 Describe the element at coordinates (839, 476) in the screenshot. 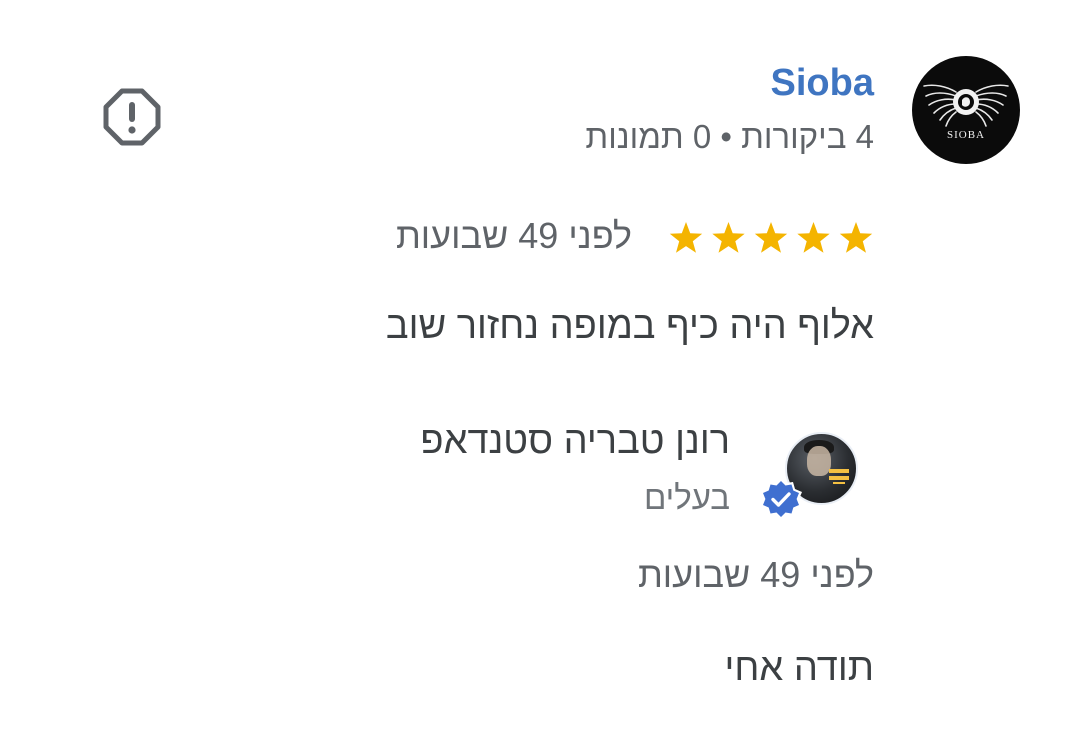

I see `owner-brand-mark` at that location.